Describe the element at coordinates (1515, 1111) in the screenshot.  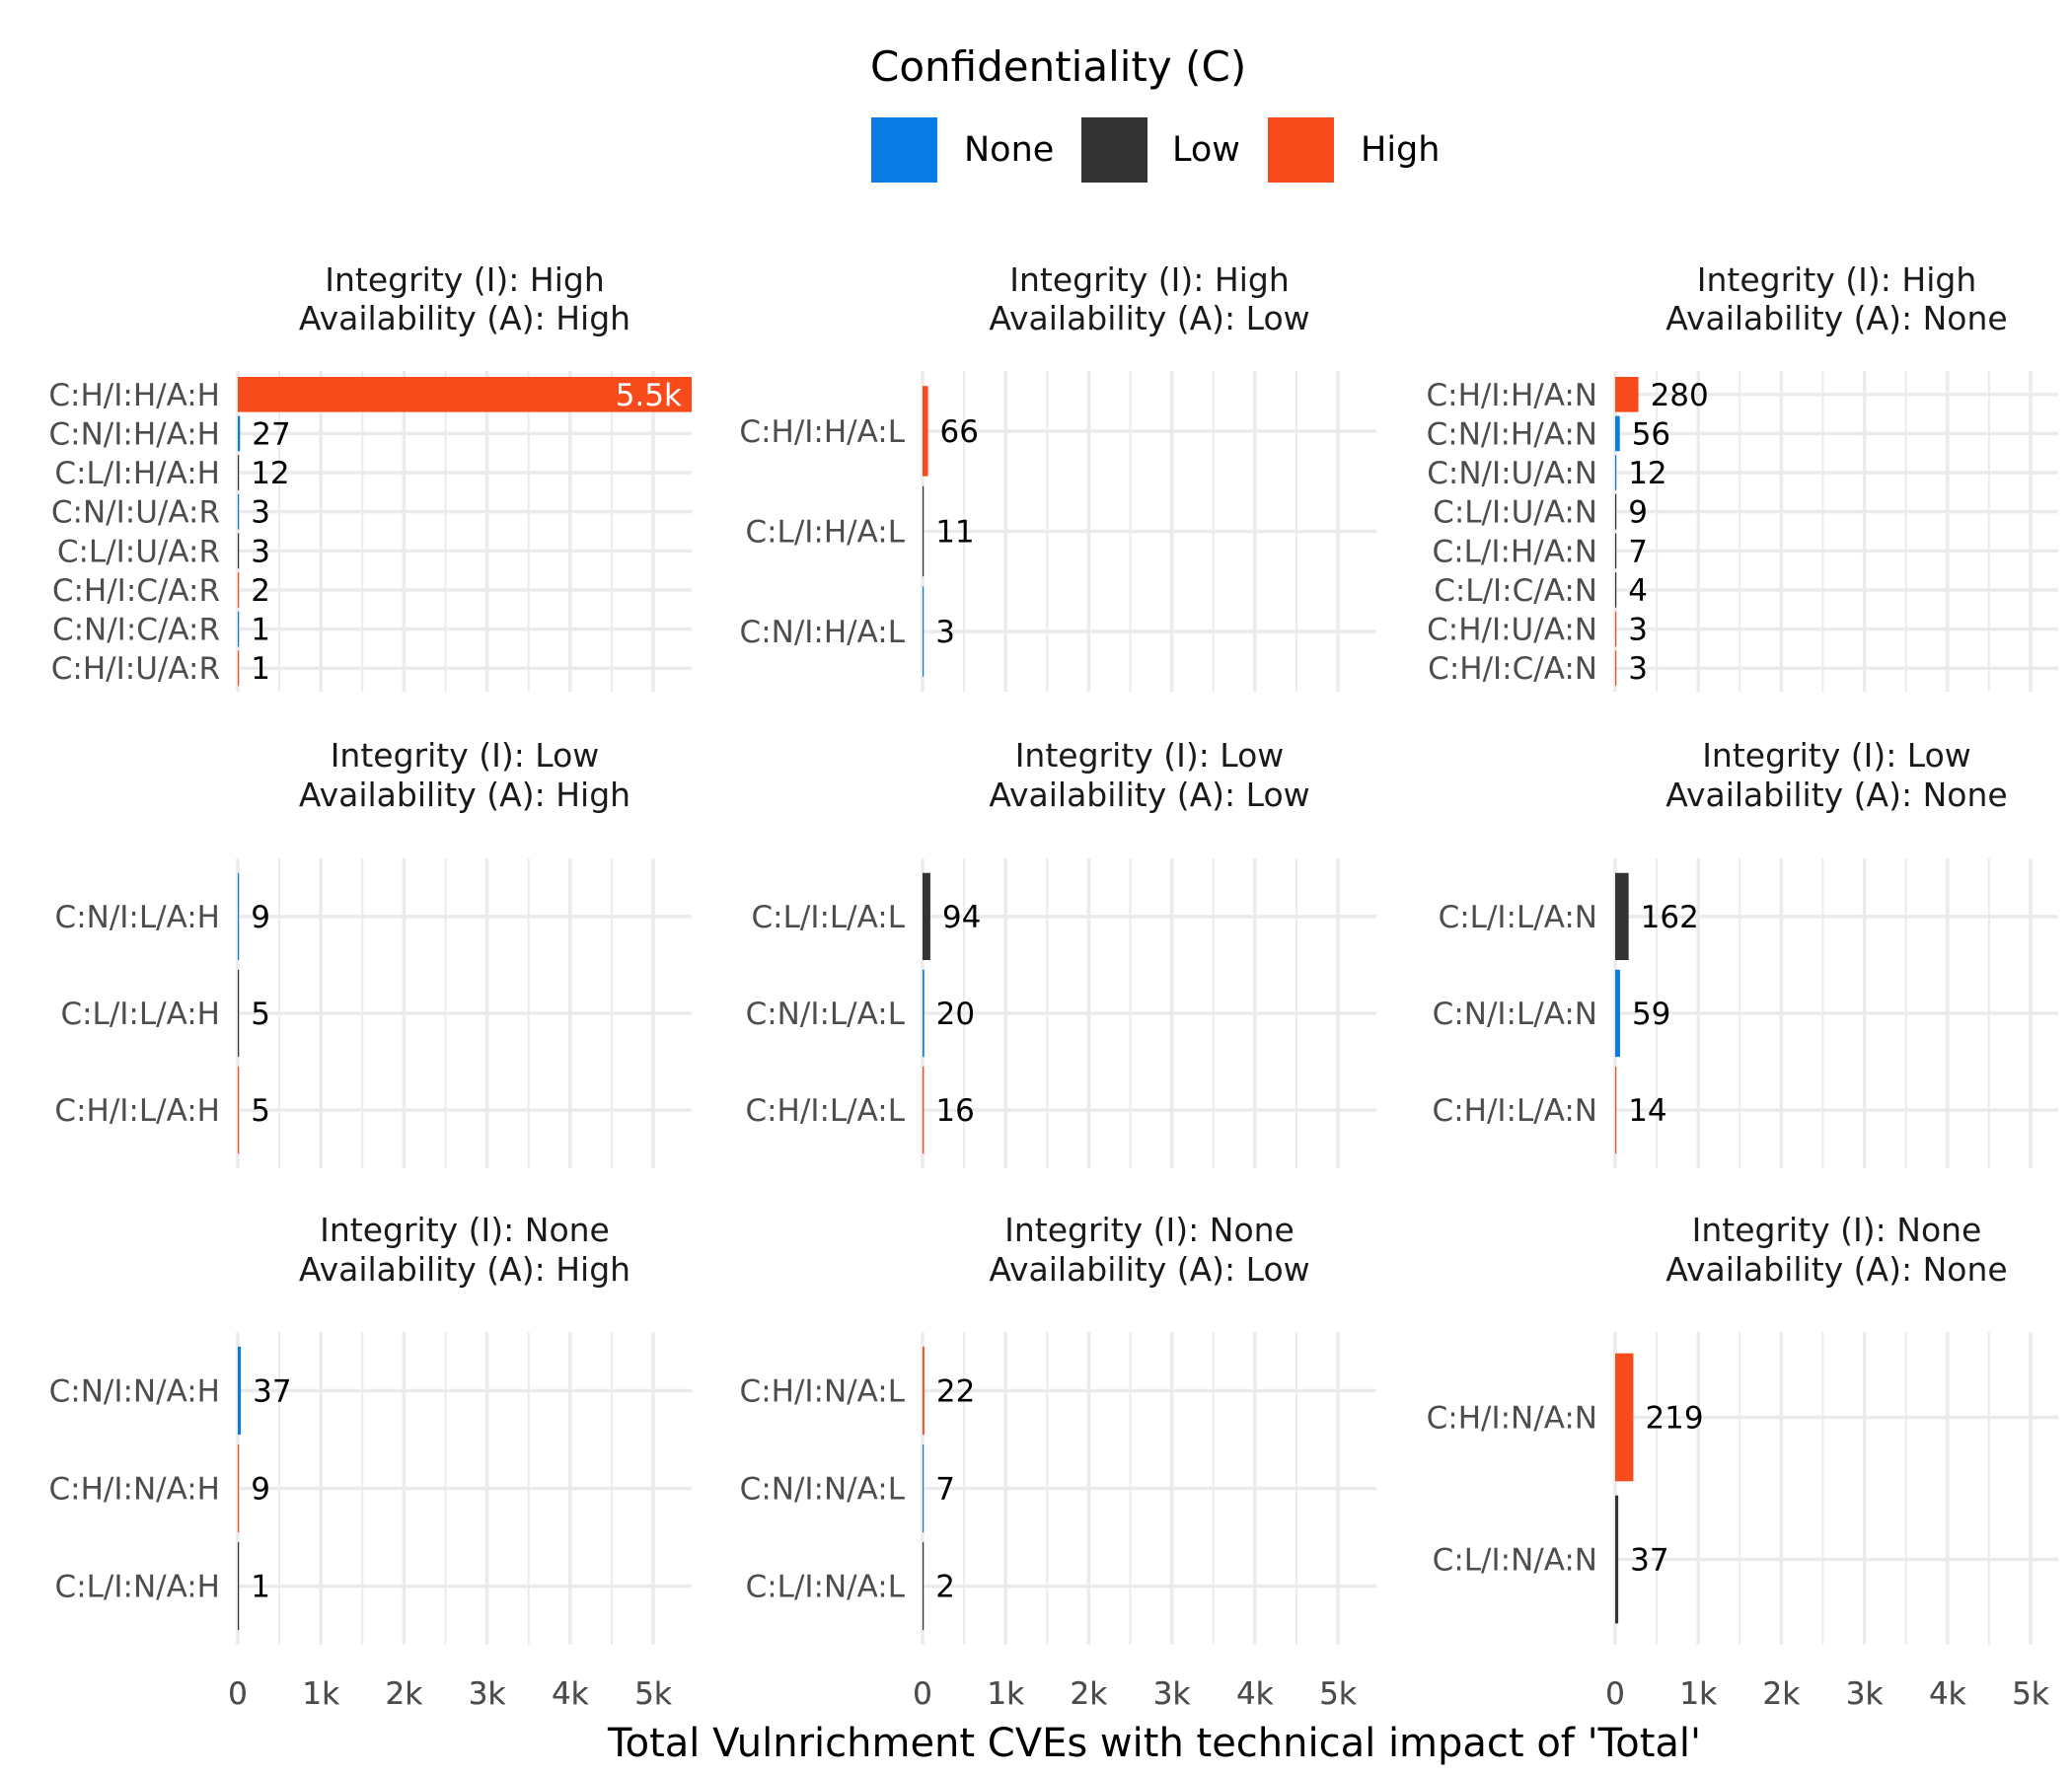
I see `y-tick-label: C:H/I:L/A:N` at that location.